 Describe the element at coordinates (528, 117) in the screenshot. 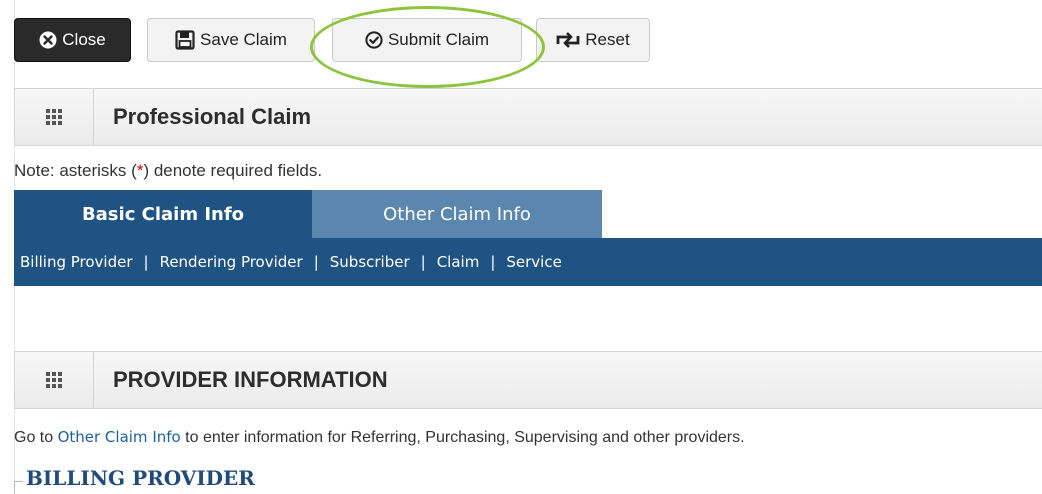

I see `professional-claim-header: Professional Claim` at that location.